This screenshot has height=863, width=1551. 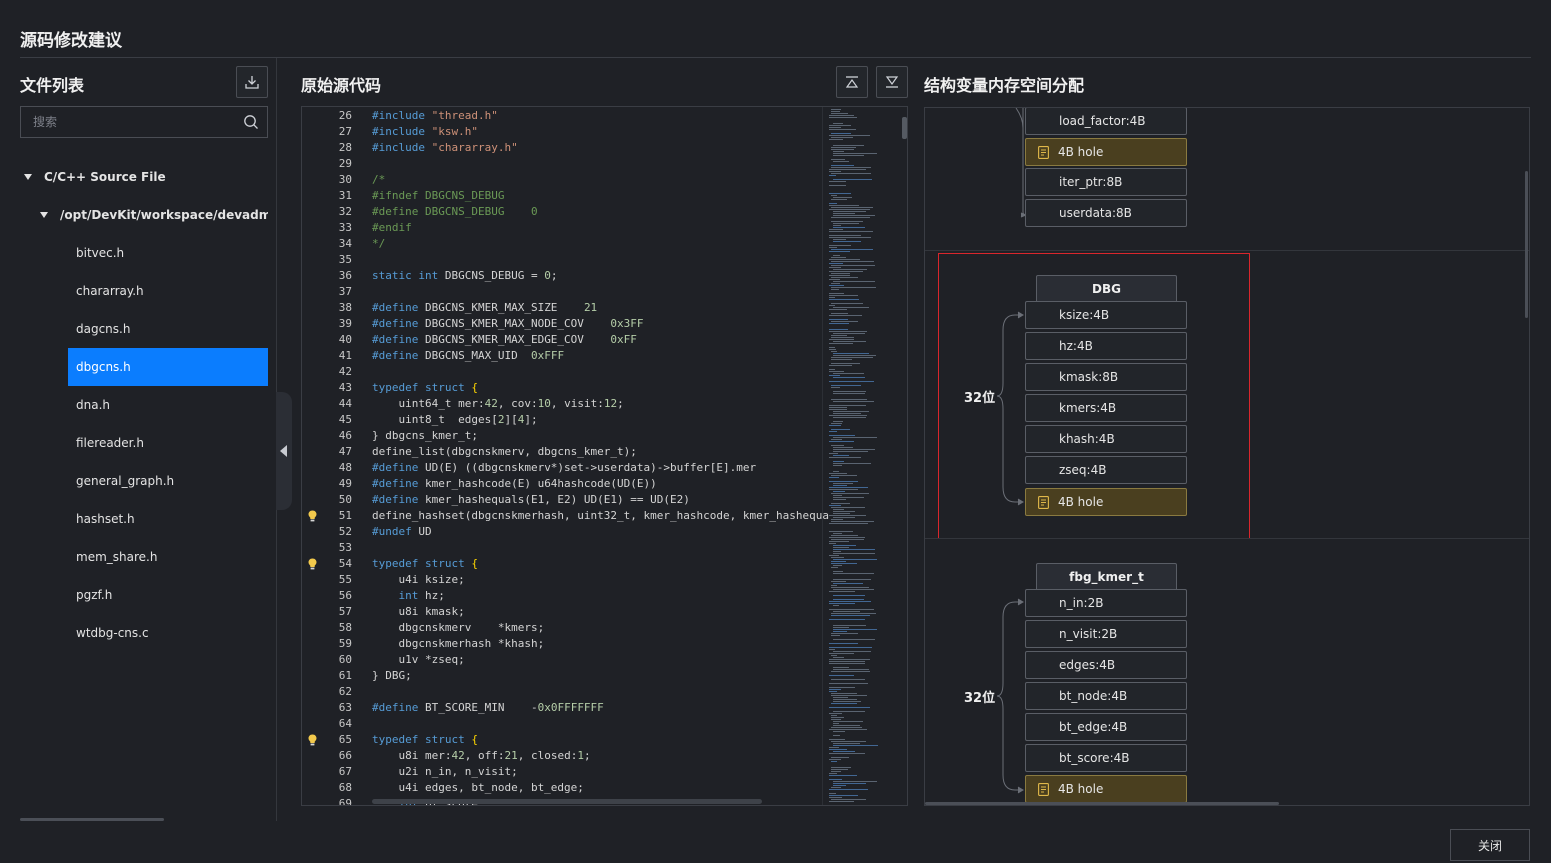 I want to click on struct-field: zseq:4B, so click(x=1106, y=470).